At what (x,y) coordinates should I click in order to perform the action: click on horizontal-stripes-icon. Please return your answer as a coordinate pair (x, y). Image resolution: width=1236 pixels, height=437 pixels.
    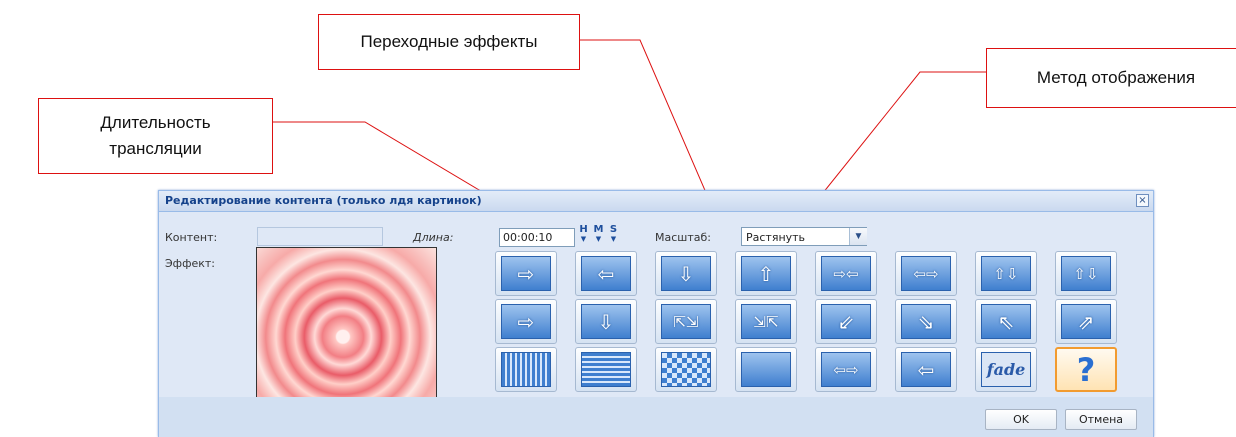
    Looking at the image, I should click on (606, 369).